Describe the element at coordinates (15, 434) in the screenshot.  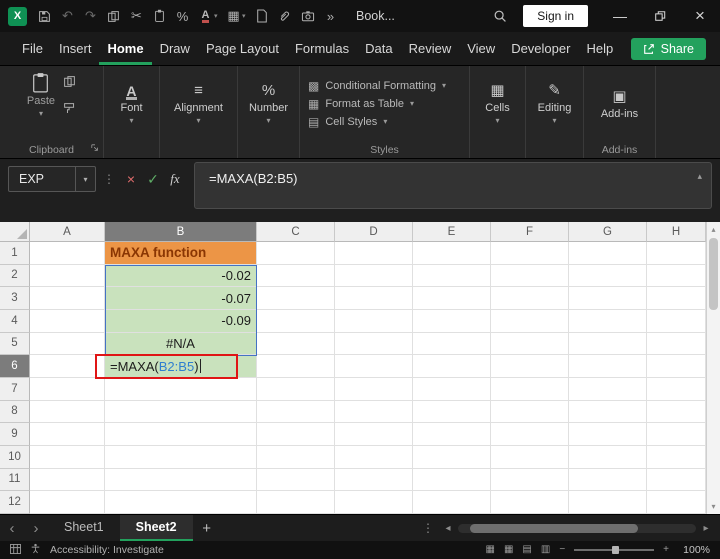
I see `row-header-9: 9` at that location.